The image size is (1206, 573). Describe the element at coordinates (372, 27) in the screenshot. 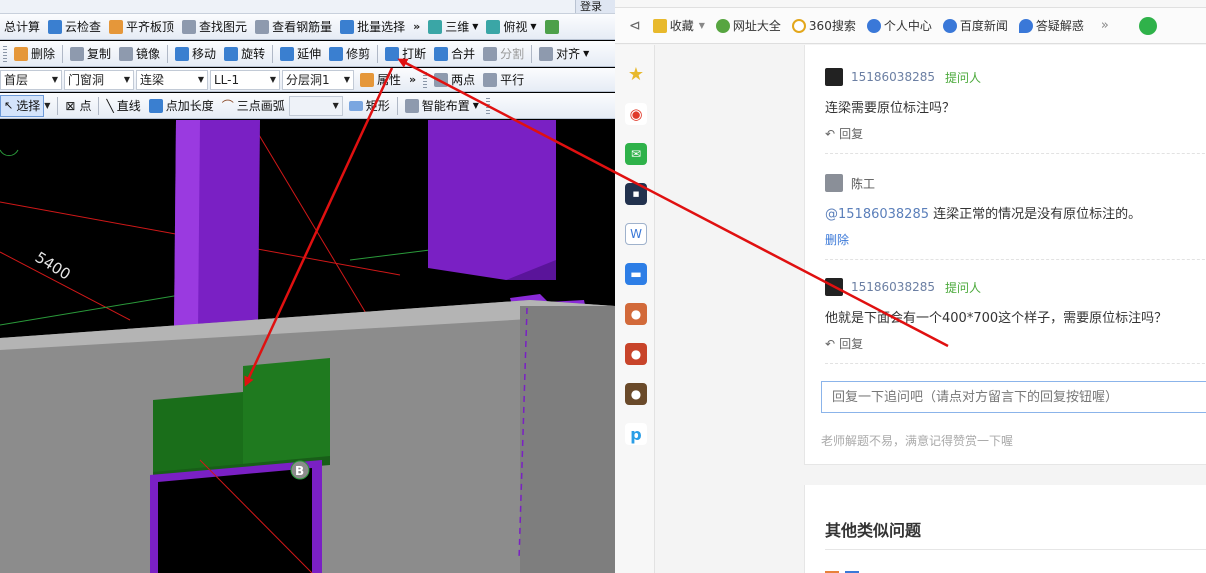

I see `batch-select-button: 批量选择` at that location.